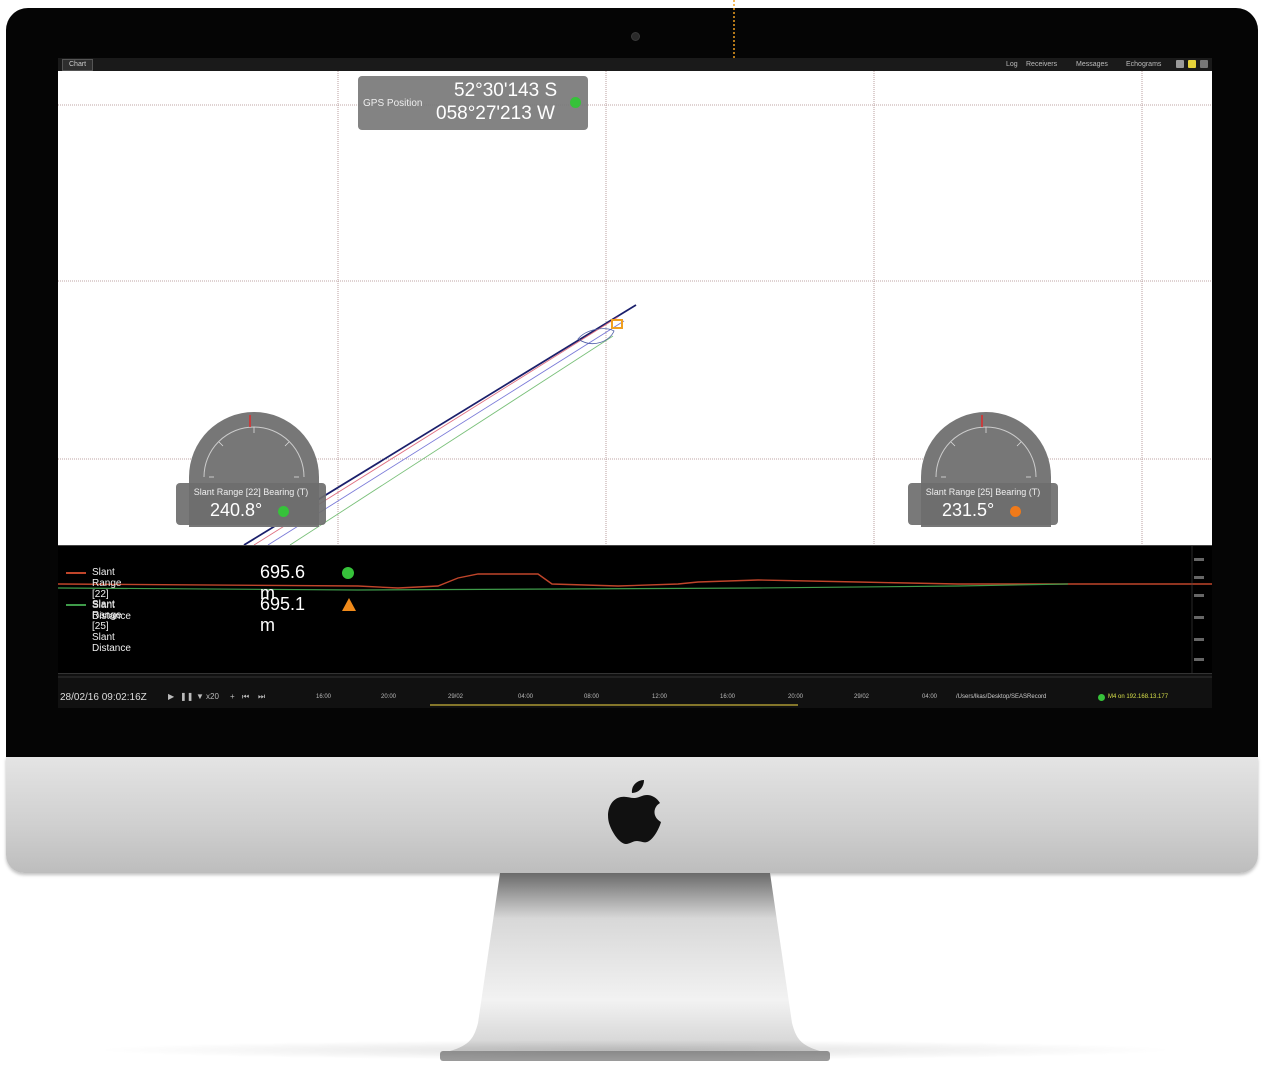 This screenshot has width=1263, height=1066. Describe the element at coordinates (236, 510) in the screenshot. I see `bearing-value-22: 240.8°` at that location.